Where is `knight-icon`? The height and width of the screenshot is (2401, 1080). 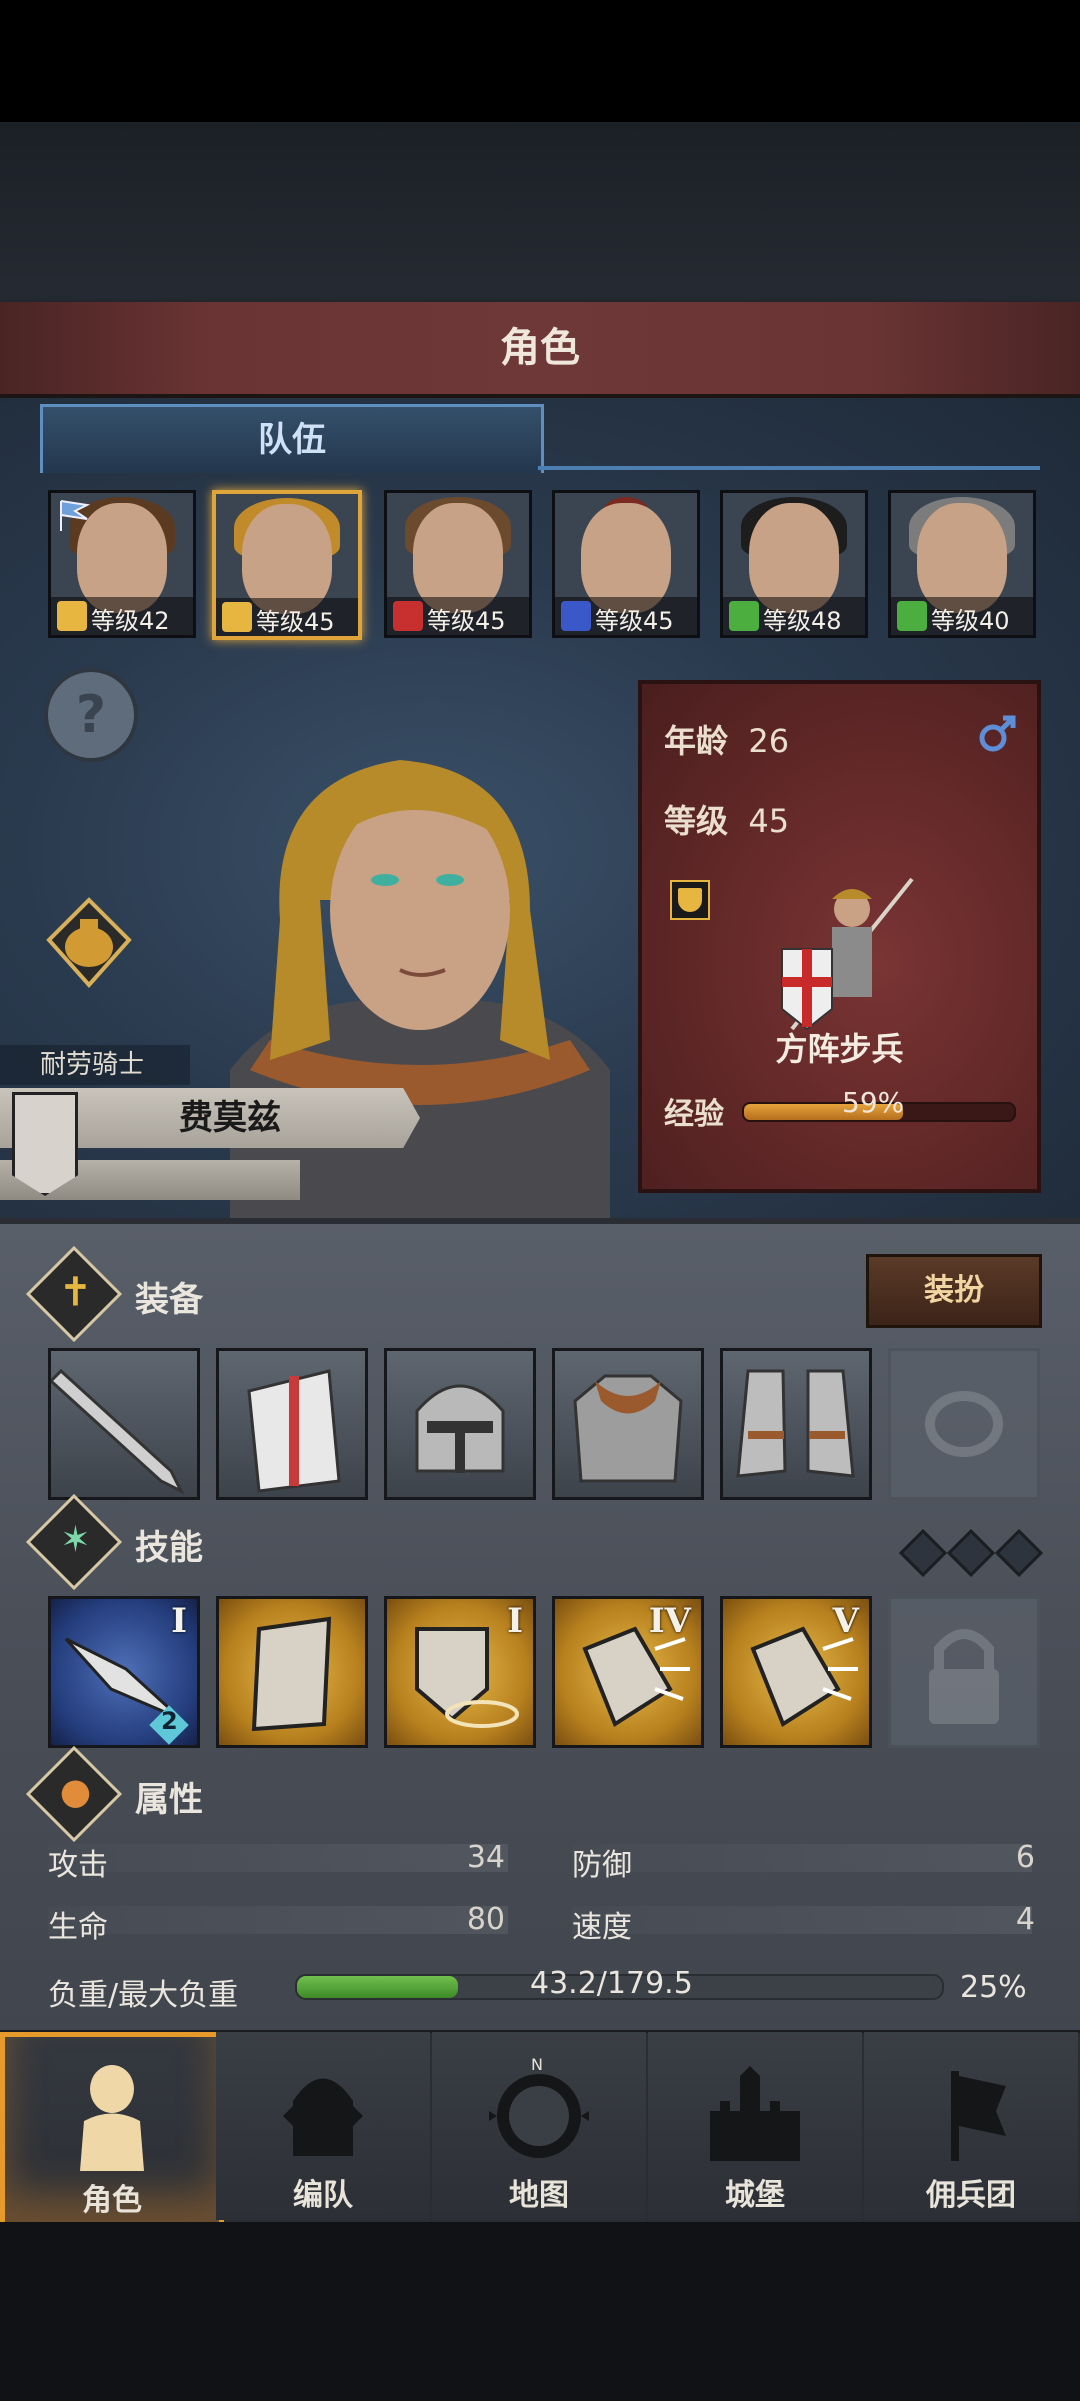 knight-icon is located at coordinates (112, 2118).